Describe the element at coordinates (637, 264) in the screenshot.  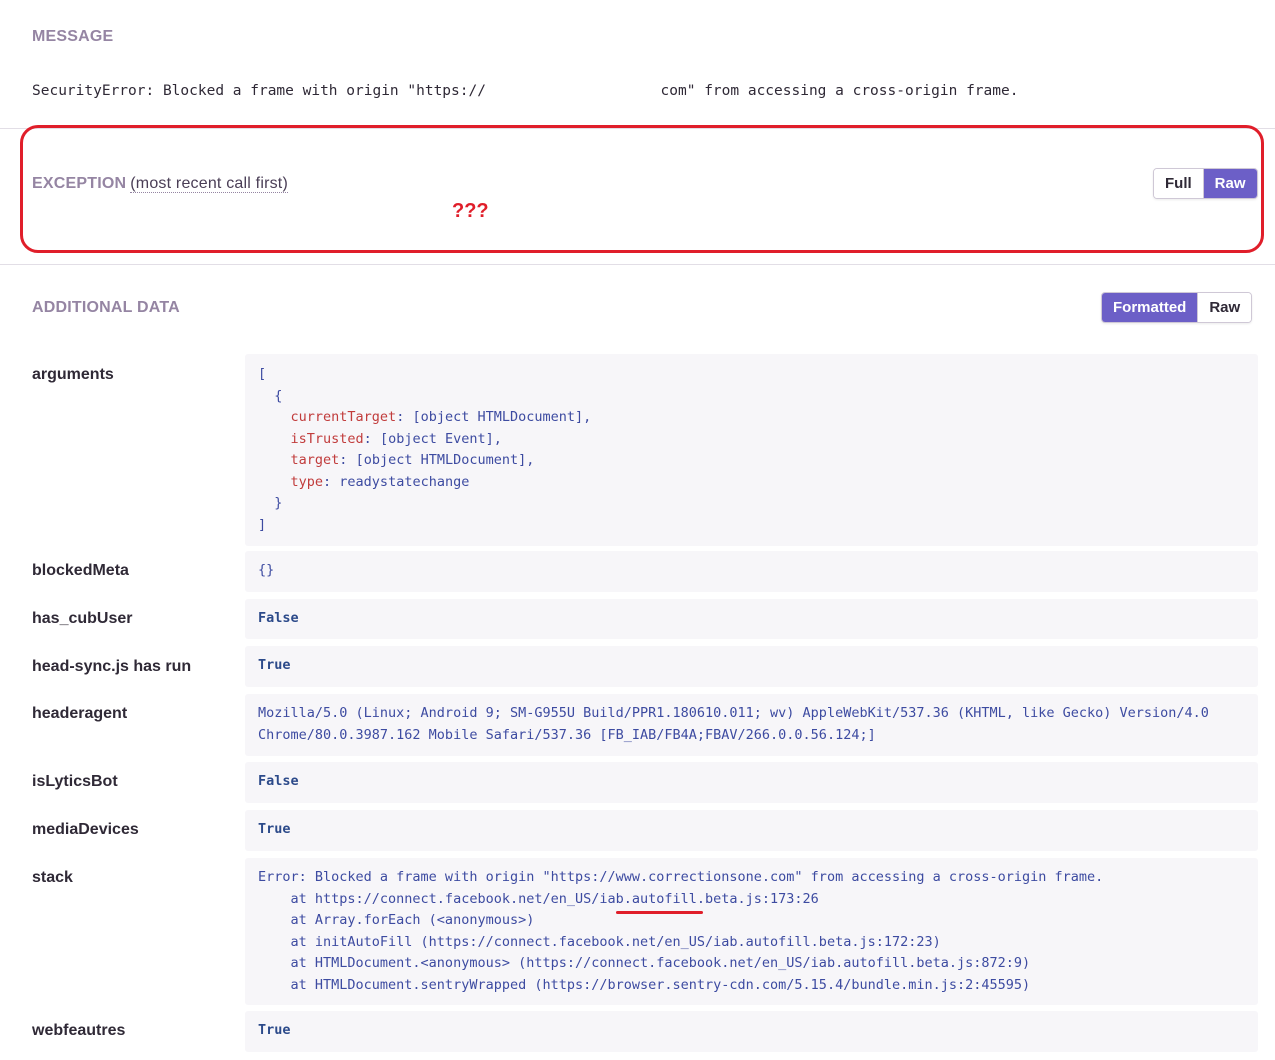
I see `divider` at that location.